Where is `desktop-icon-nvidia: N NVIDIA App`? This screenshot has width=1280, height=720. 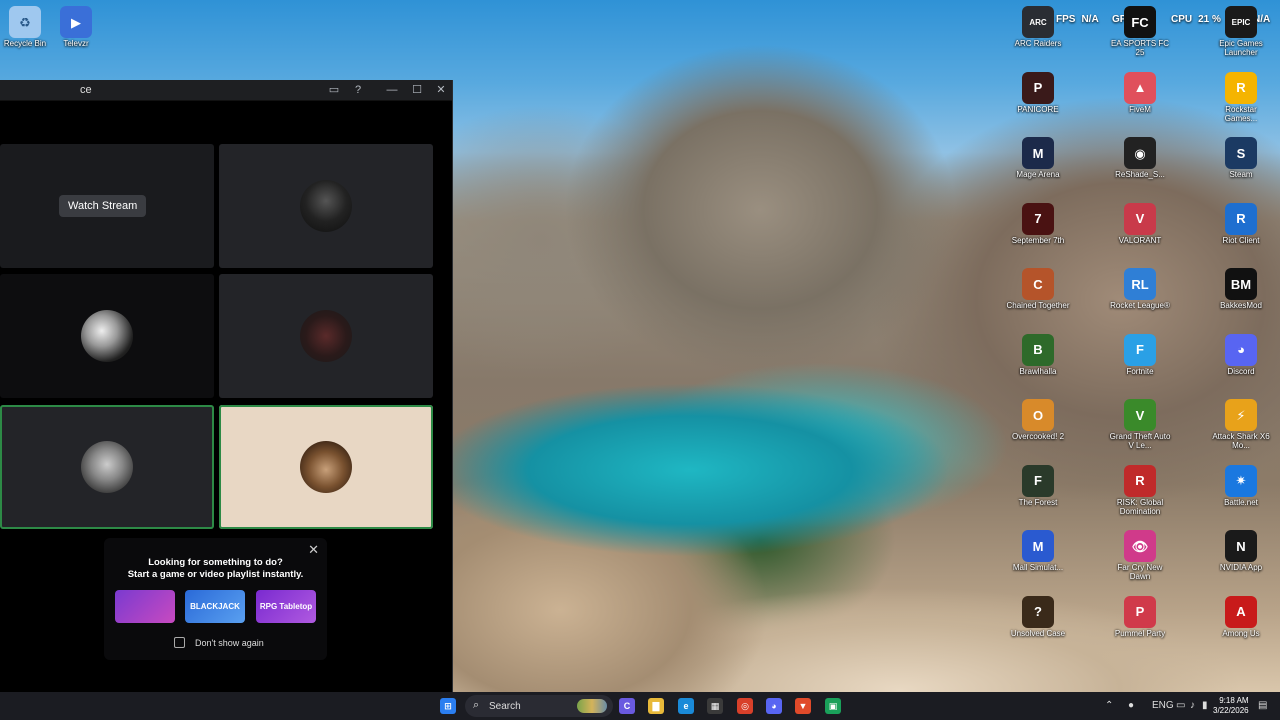
desktop-icon-nvidia: N NVIDIA App is located at coordinates (1241, 551).